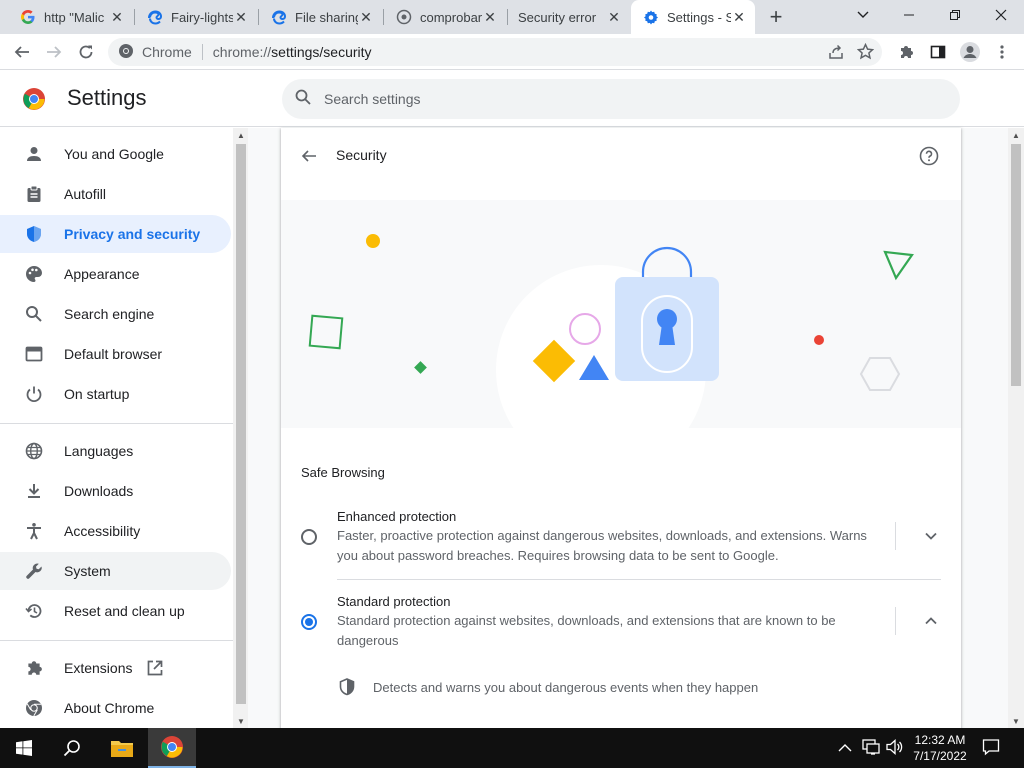  What do you see at coordinates (1001, 15) in the screenshot?
I see `close-window-icon` at bounding box center [1001, 15].